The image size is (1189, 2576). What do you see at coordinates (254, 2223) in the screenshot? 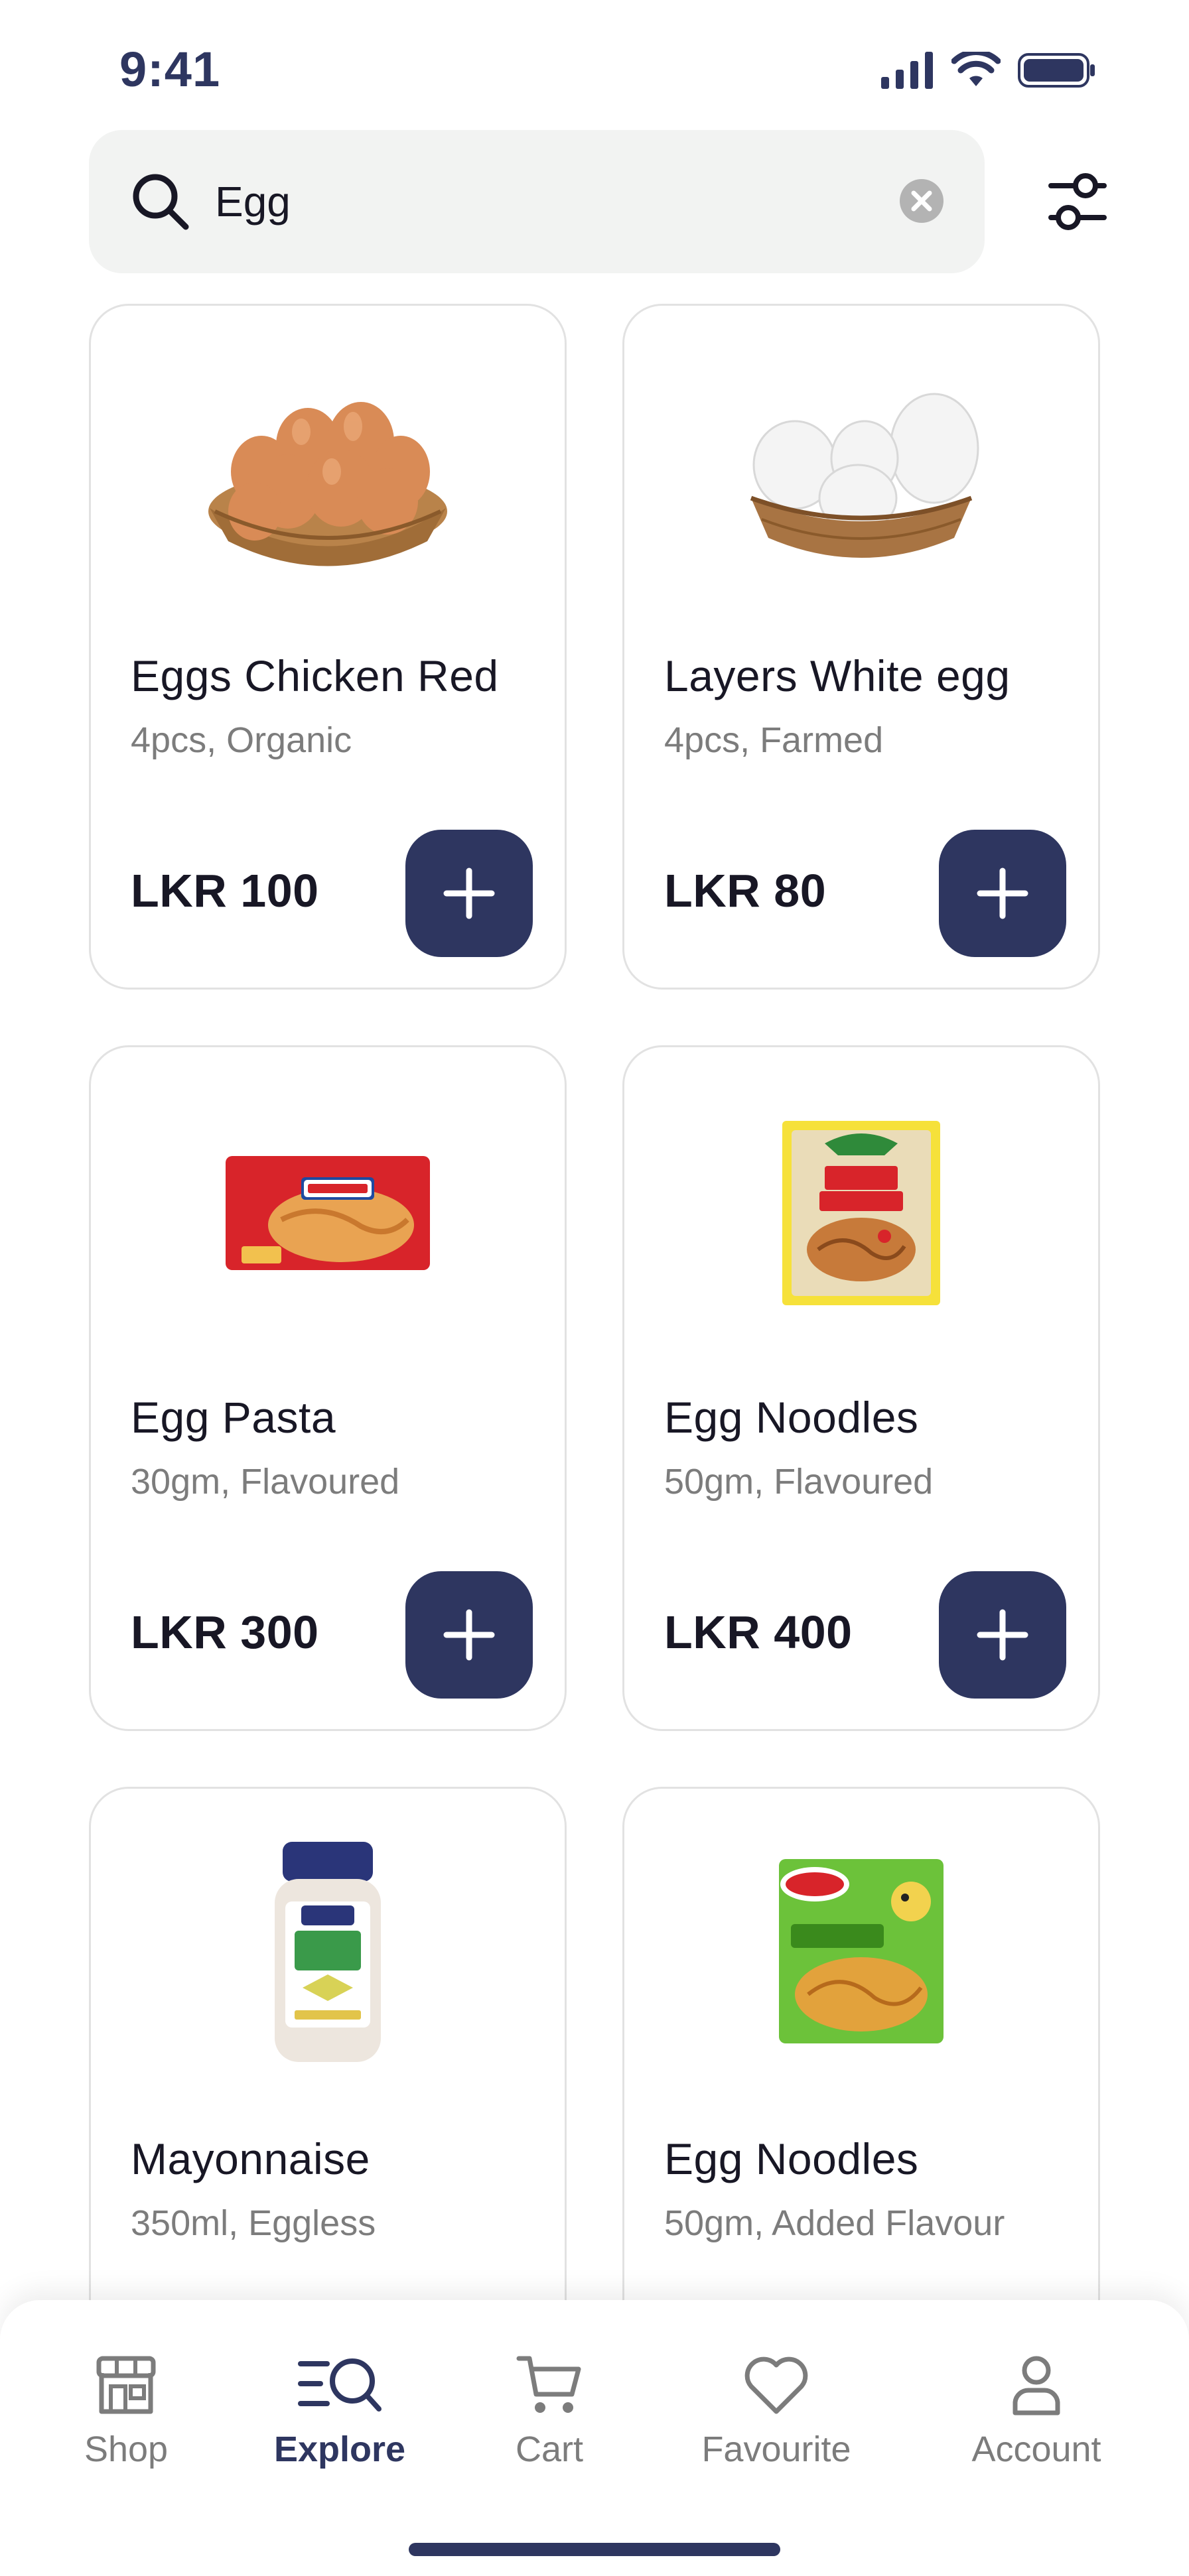
I see `product-description: 350ml, Eggless` at bounding box center [254, 2223].